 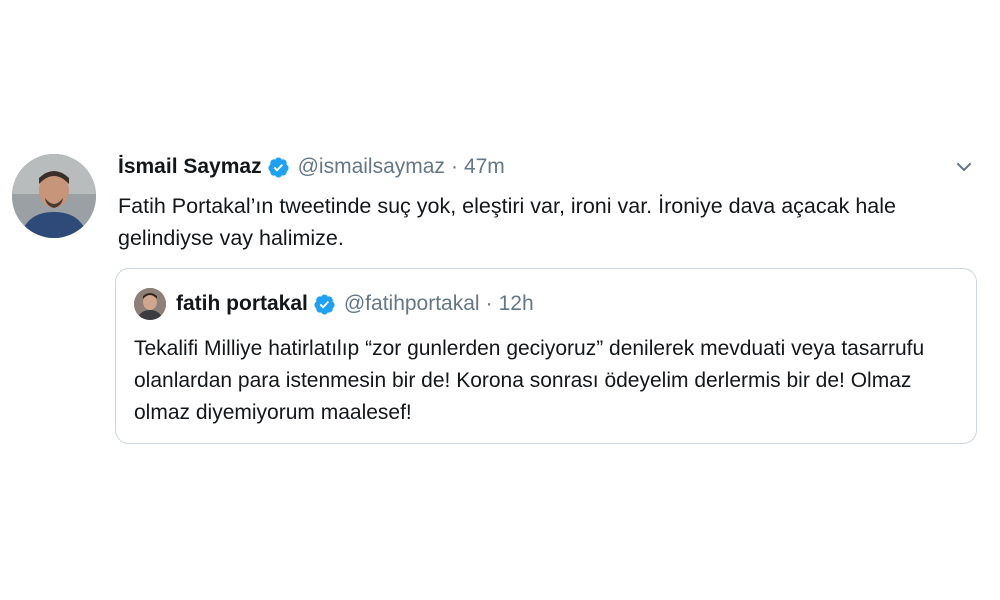 I want to click on quoted-avatar, so click(x=150, y=304).